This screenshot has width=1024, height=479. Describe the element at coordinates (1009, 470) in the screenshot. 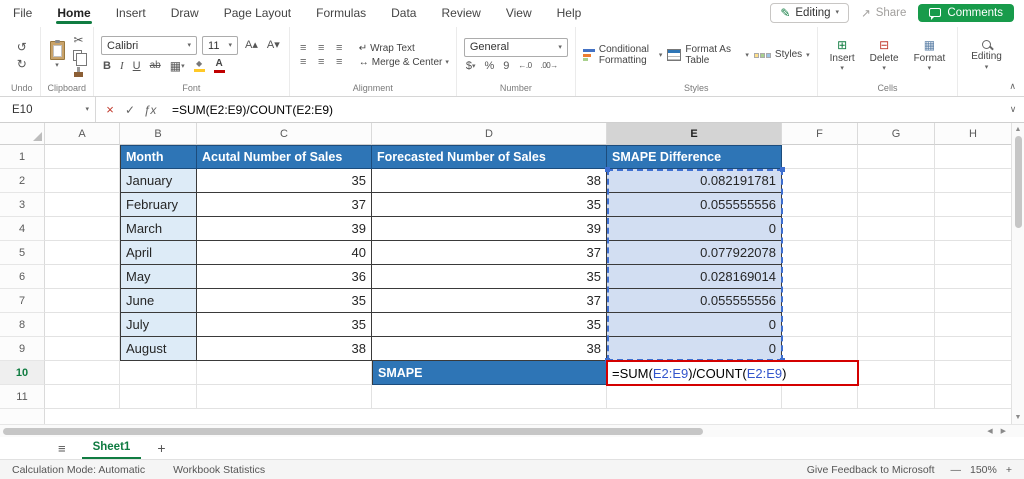

I see `zoom-in-button: +` at that location.